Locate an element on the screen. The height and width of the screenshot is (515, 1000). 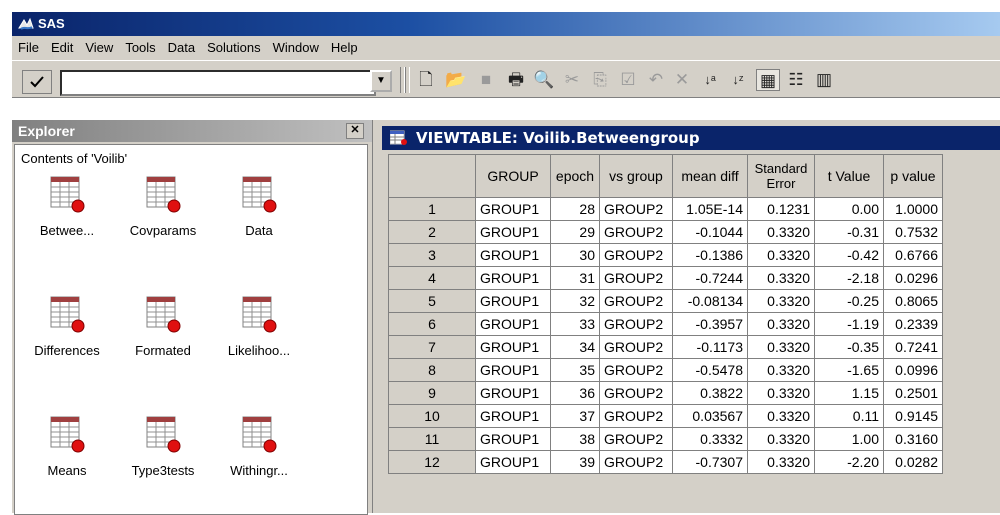
column-header: vs group is located at coordinates (636, 176).